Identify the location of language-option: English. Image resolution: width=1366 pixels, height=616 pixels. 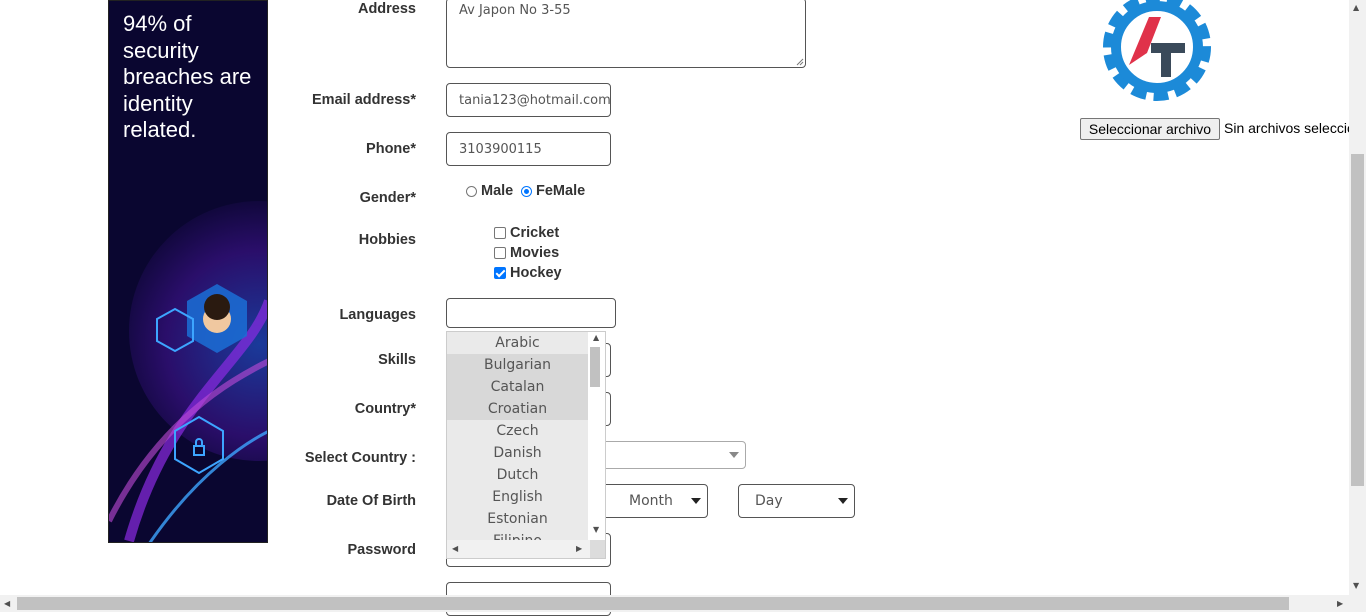
(517, 497).